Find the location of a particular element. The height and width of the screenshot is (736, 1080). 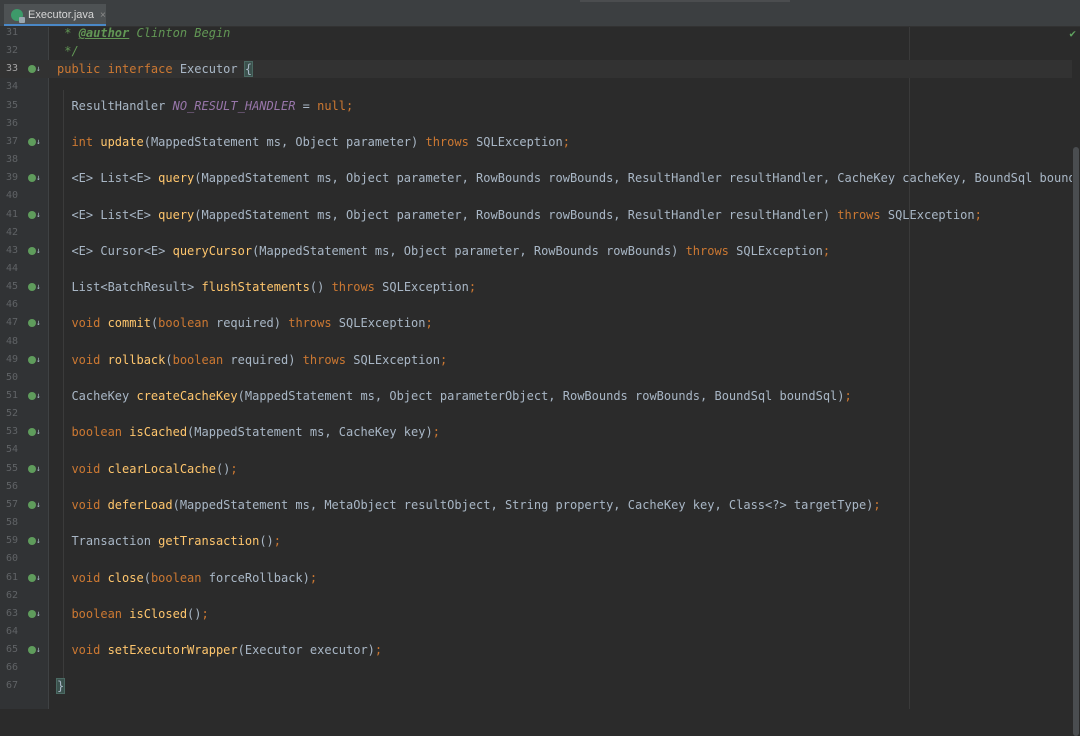

code-line: 56 is located at coordinates (540, 487).